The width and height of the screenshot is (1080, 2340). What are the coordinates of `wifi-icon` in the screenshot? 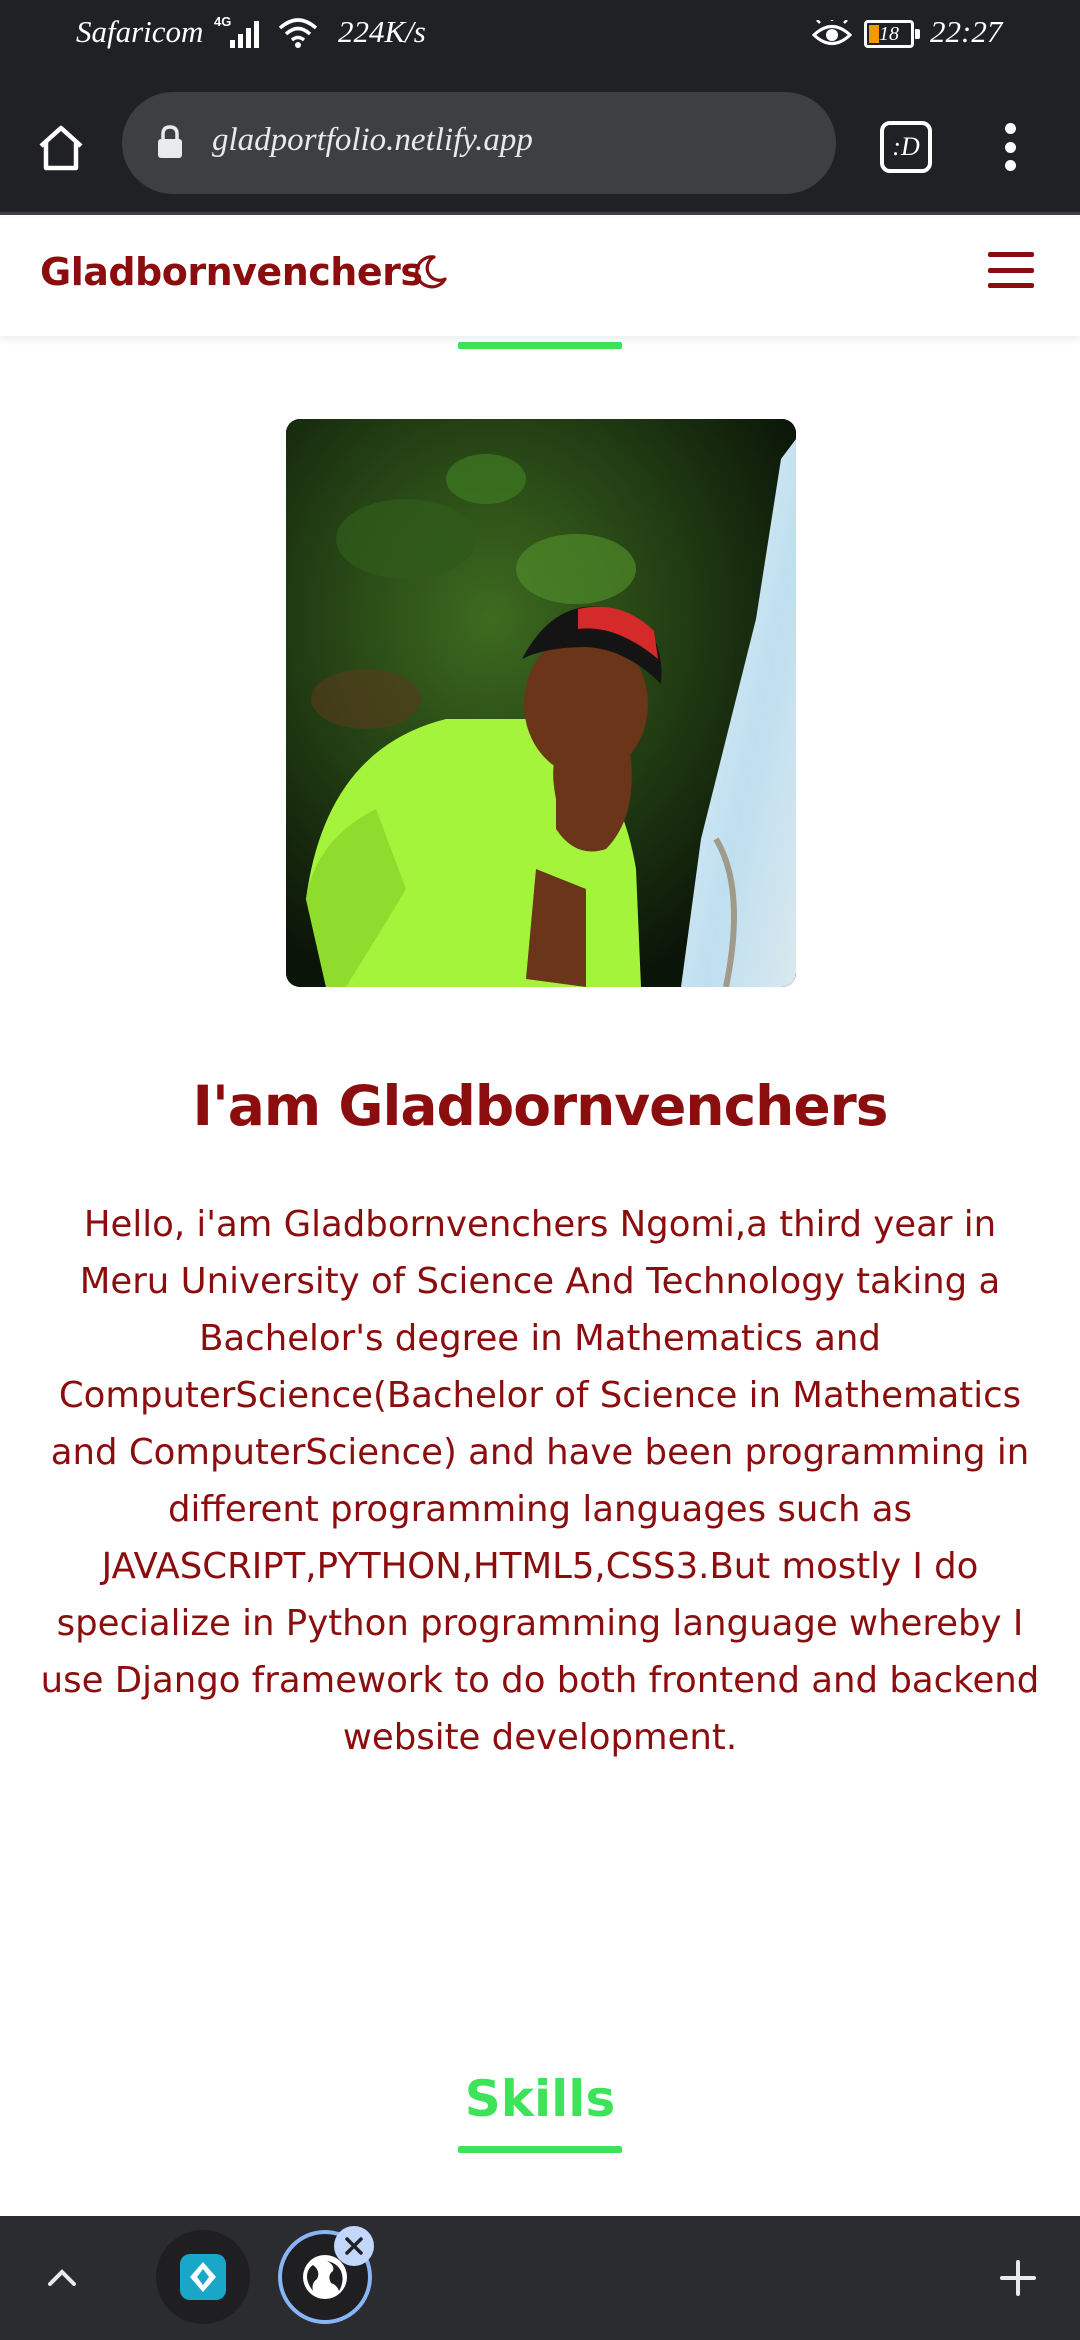 It's located at (298, 33).